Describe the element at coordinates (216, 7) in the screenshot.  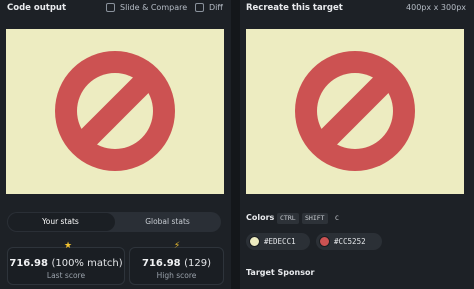
I see `diff-label: Diff` at that location.